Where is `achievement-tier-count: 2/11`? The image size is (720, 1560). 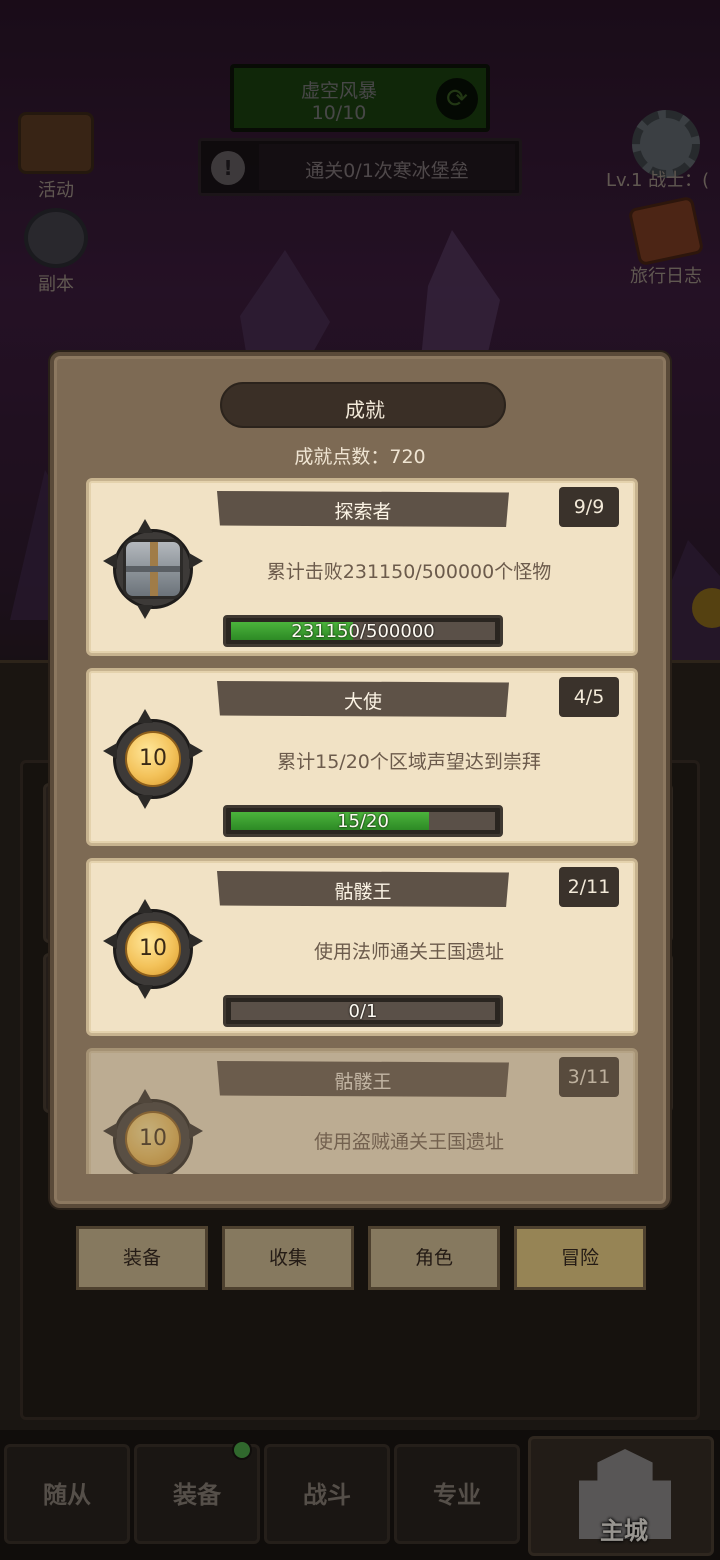
achievement-tier-count: 2/11 is located at coordinates (589, 887).